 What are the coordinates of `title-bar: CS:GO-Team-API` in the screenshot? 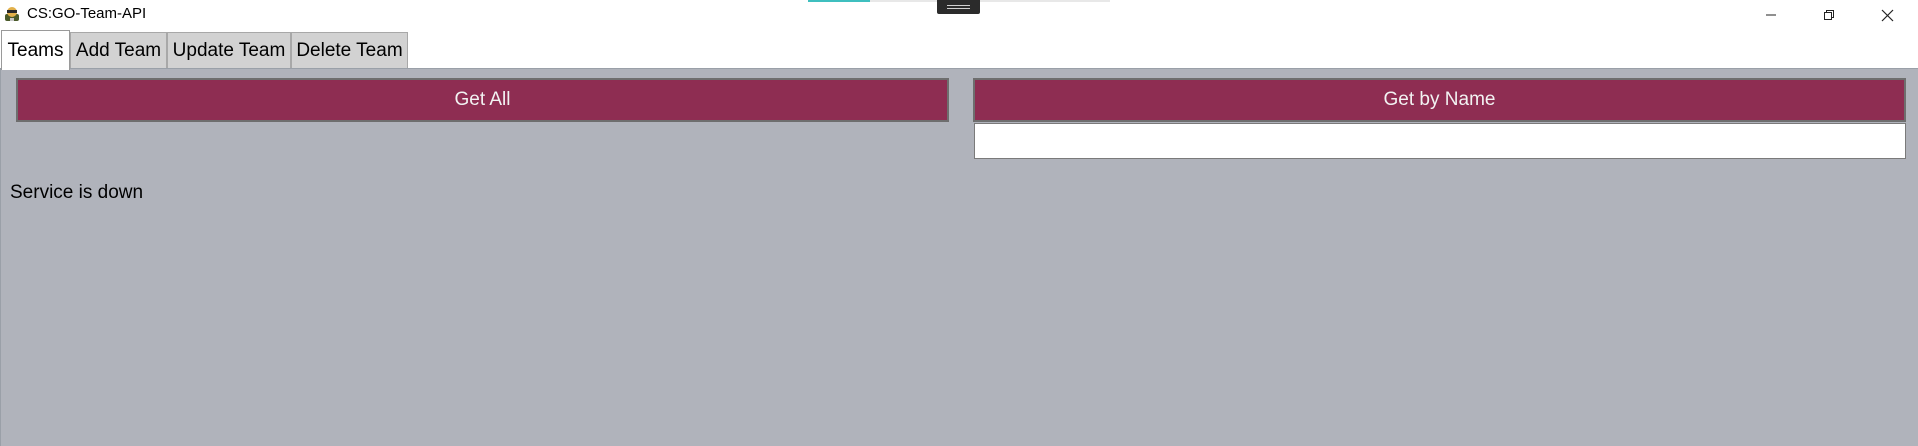 It's located at (959, 15).